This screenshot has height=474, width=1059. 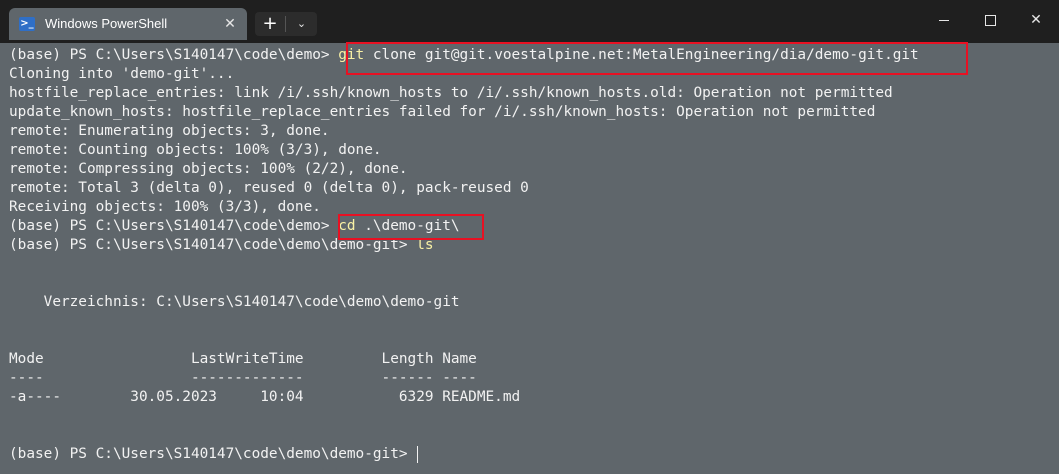 I want to click on line-text: -a---- 30.05.2023 10:04 6329 README.md, so click(x=265, y=397).